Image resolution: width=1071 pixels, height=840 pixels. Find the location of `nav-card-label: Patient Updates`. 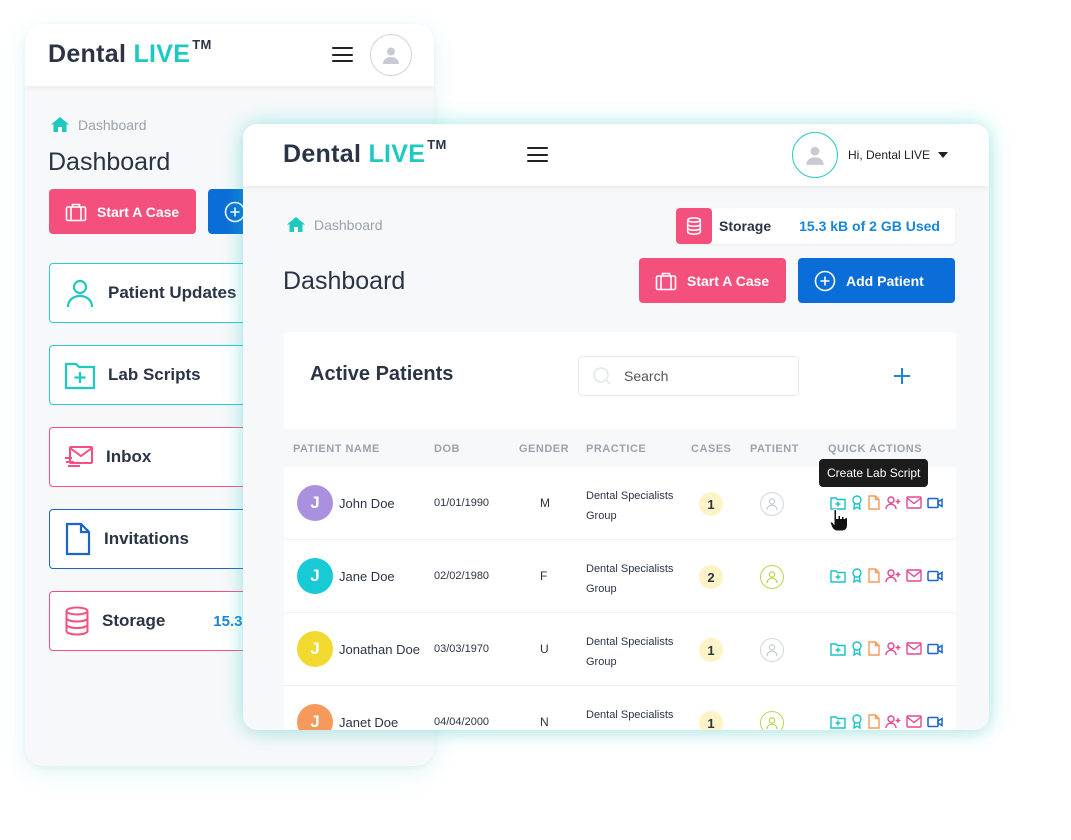

nav-card-label: Patient Updates is located at coordinates (172, 292).